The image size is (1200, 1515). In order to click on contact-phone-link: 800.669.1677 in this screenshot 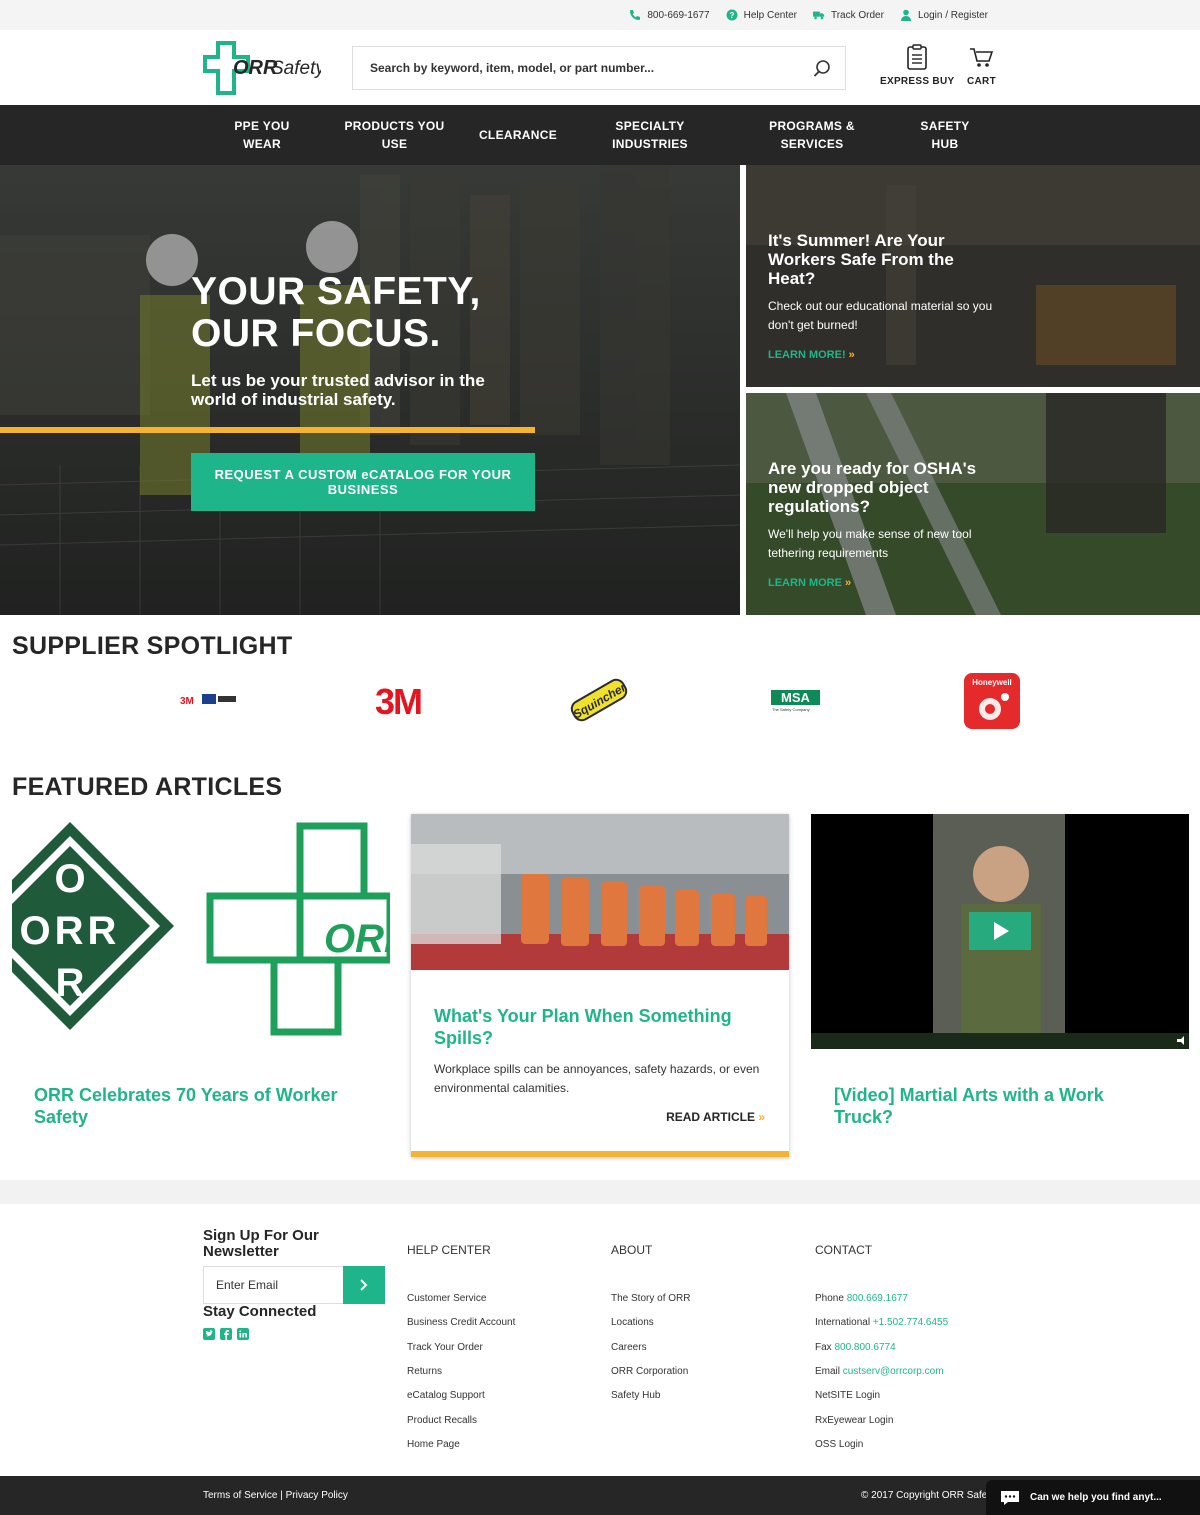, I will do `click(877, 1298)`.